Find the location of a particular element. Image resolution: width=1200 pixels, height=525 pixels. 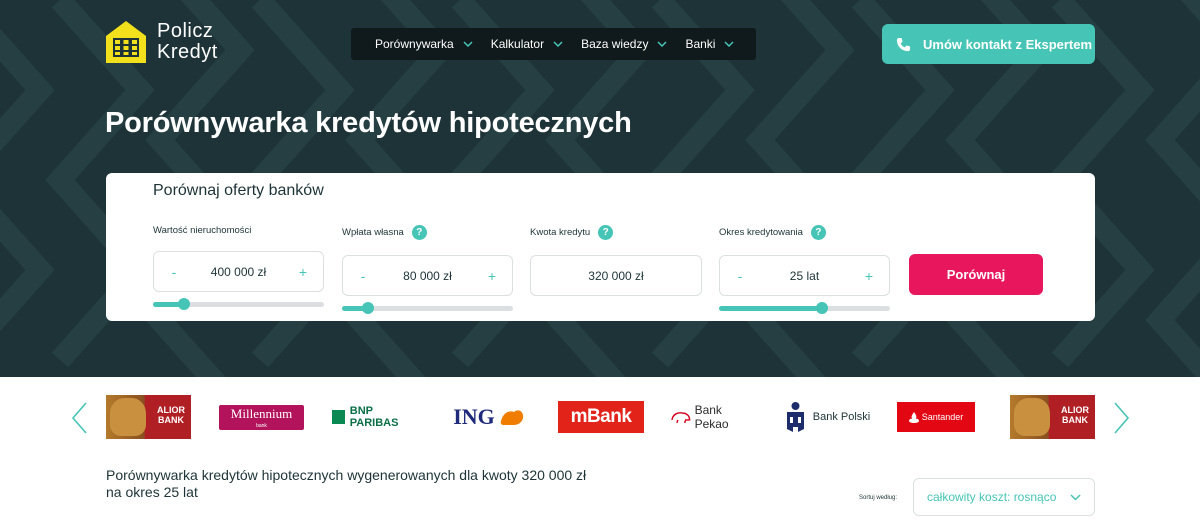

nav-item-banki: Banki is located at coordinates (710, 44).